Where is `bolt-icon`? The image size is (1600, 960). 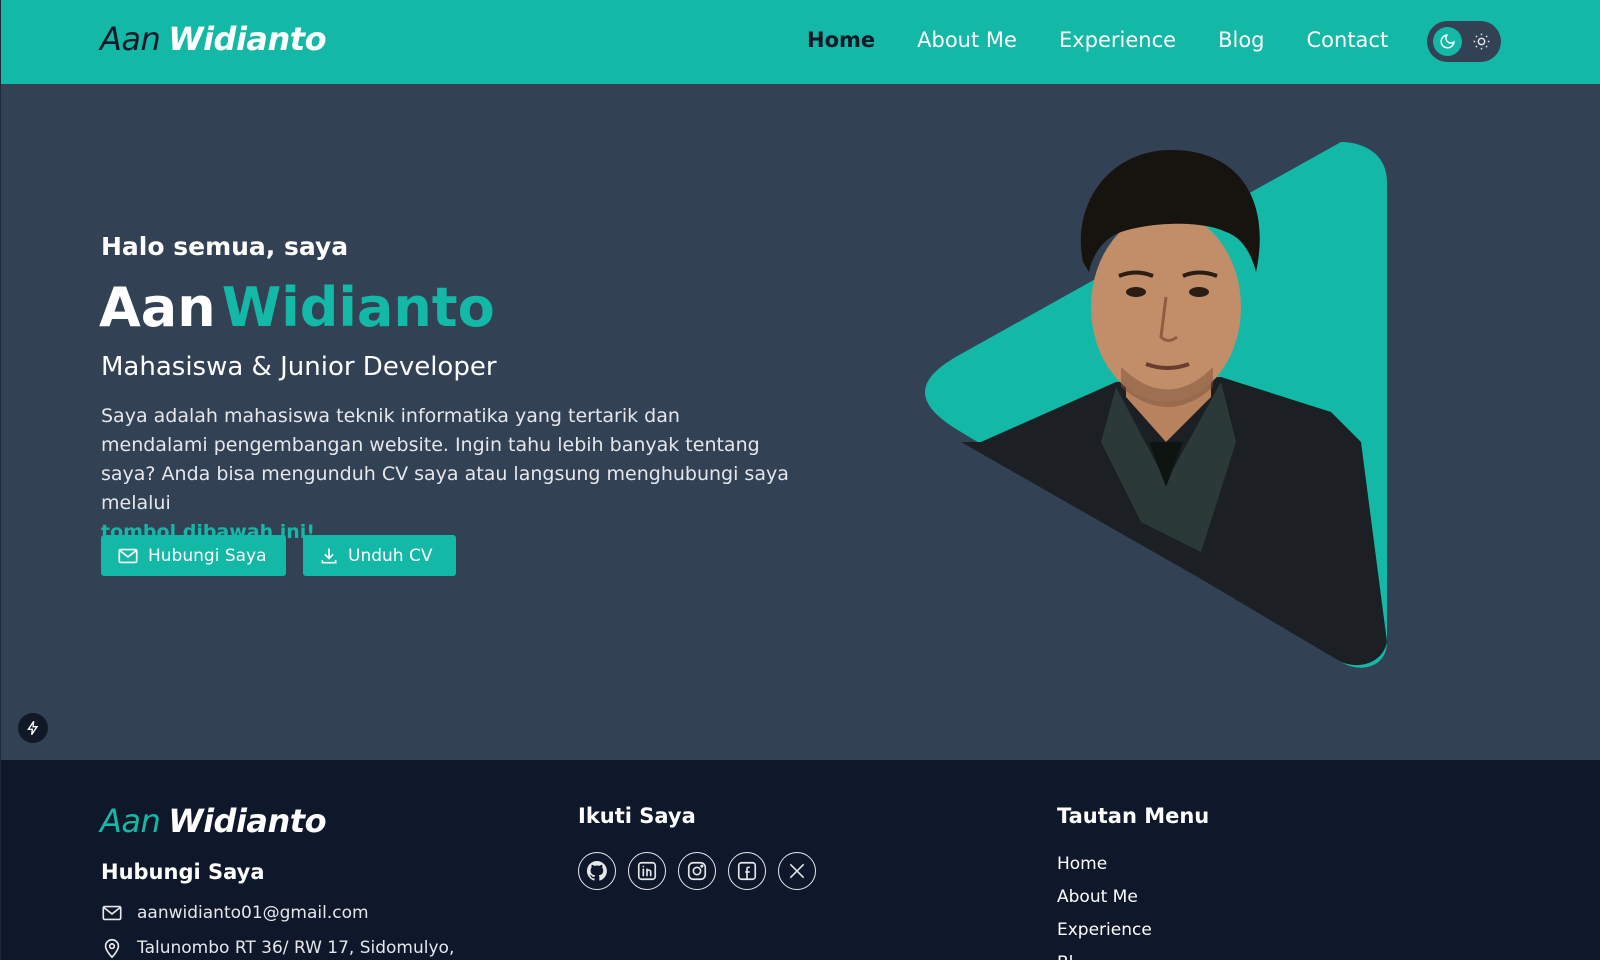
bolt-icon is located at coordinates (33, 728).